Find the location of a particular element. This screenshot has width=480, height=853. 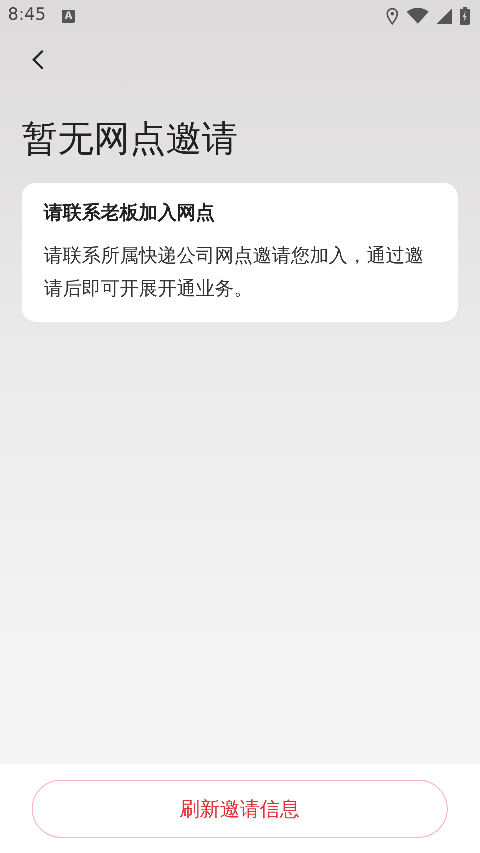

status-time: 8:45 is located at coordinates (27, 16).